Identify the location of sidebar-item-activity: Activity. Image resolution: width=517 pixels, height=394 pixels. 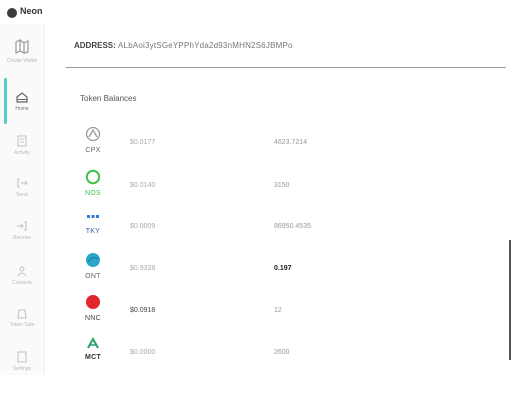
(22, 156).